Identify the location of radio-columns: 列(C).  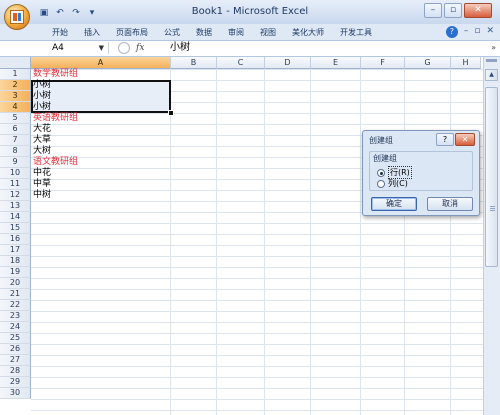
(392, 183).